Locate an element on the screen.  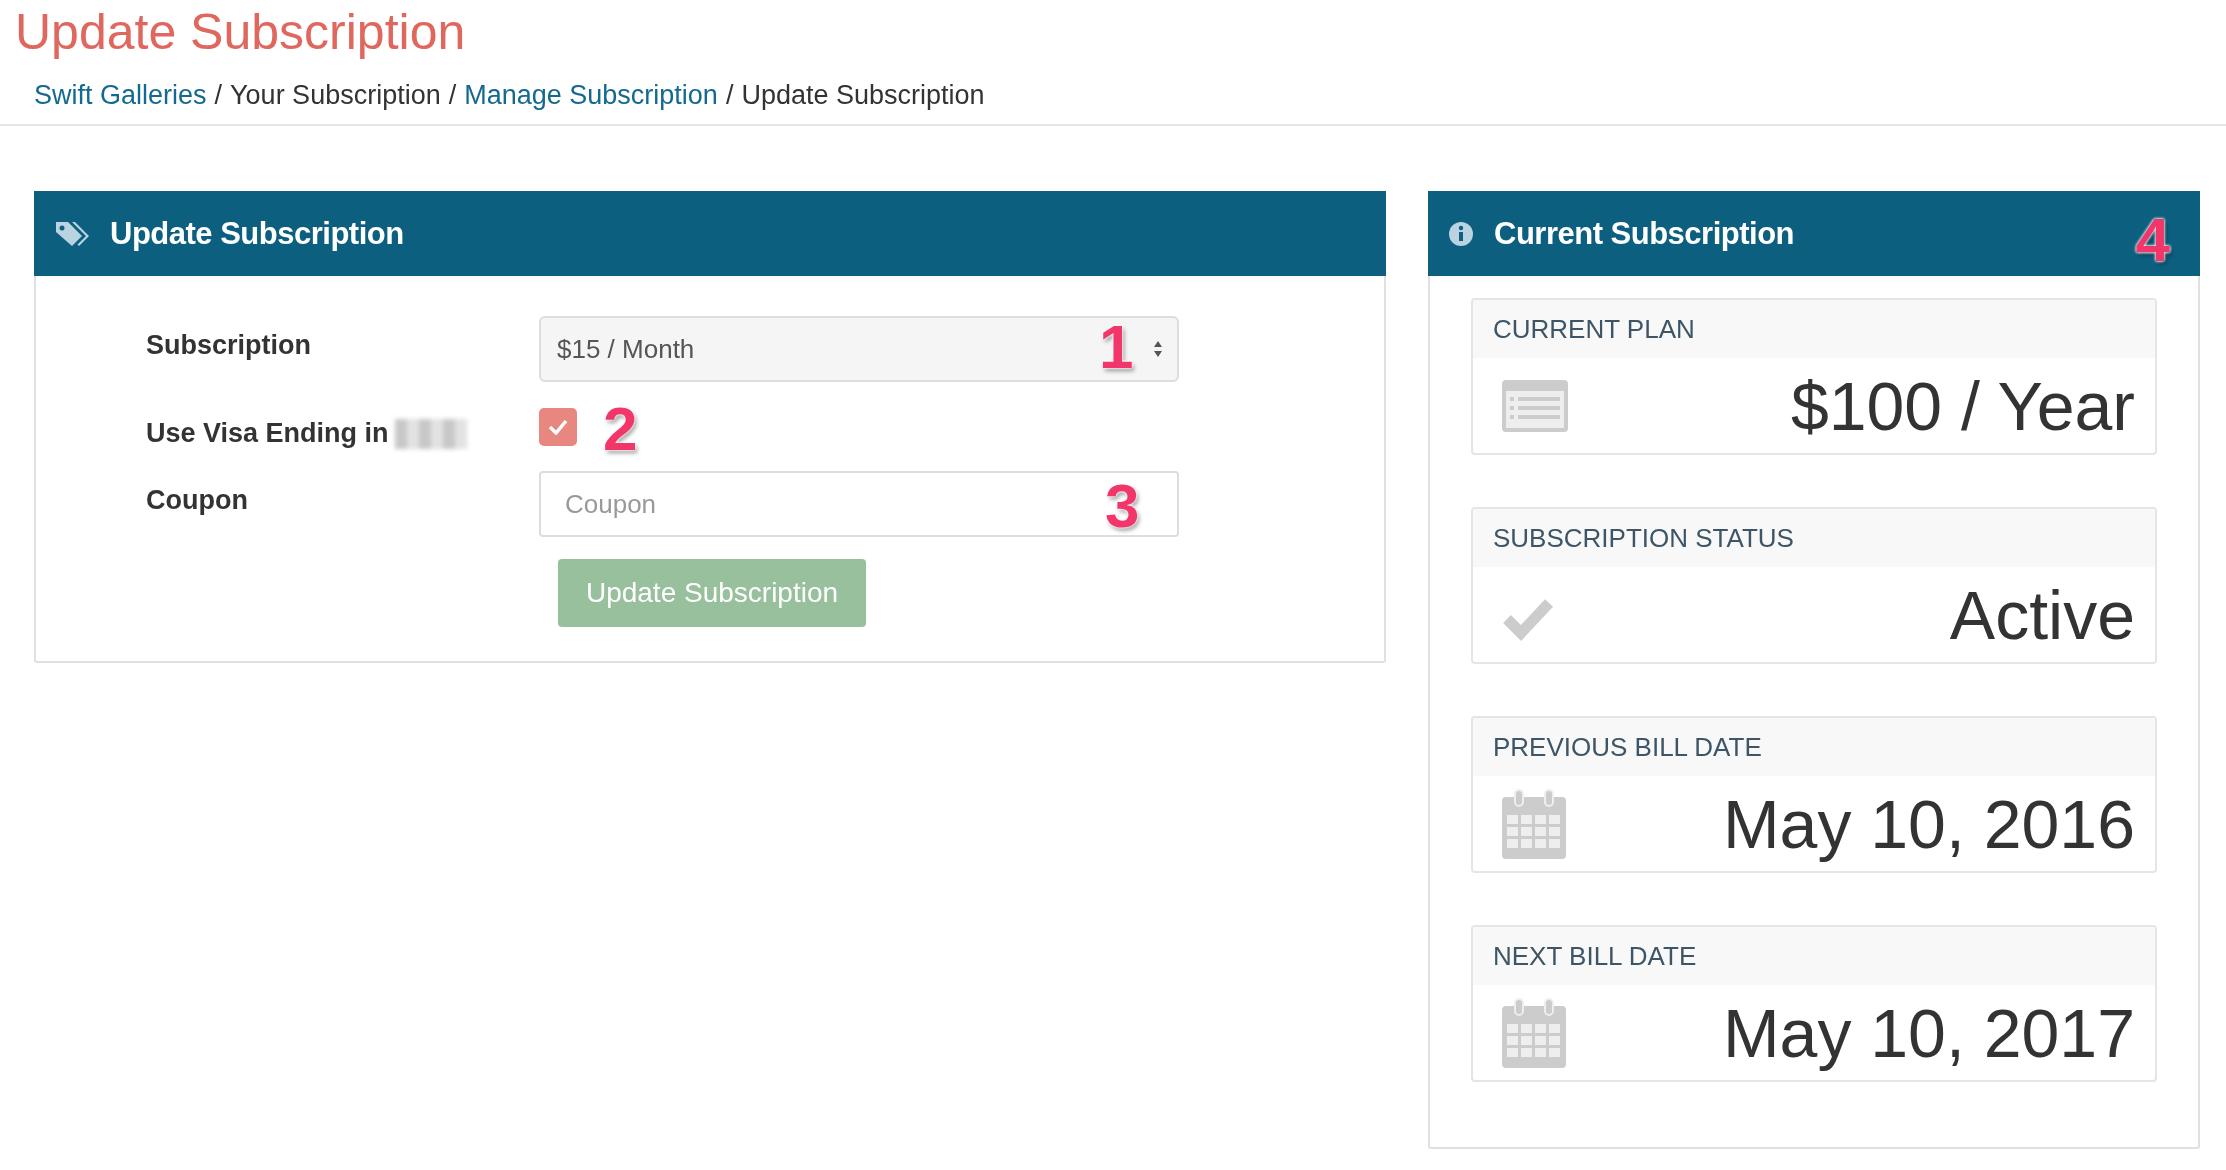
info-icon is located at coordinates (1461, 233).